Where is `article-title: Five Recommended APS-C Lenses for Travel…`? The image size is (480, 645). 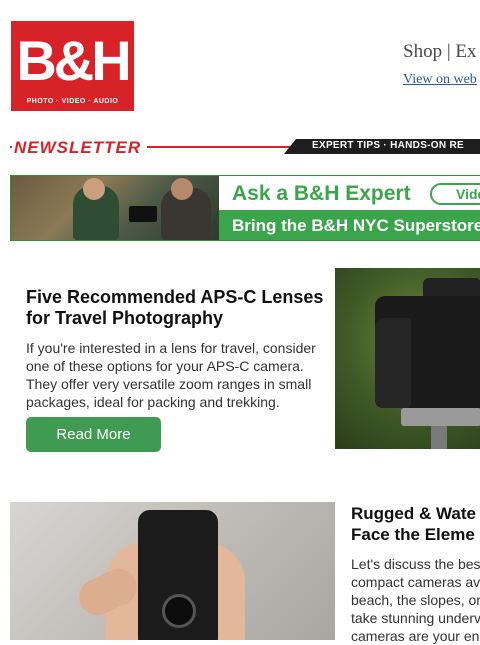
article-title: Five Recommended APS-C Lenses for Travel… is located at coordinates (176, 308).